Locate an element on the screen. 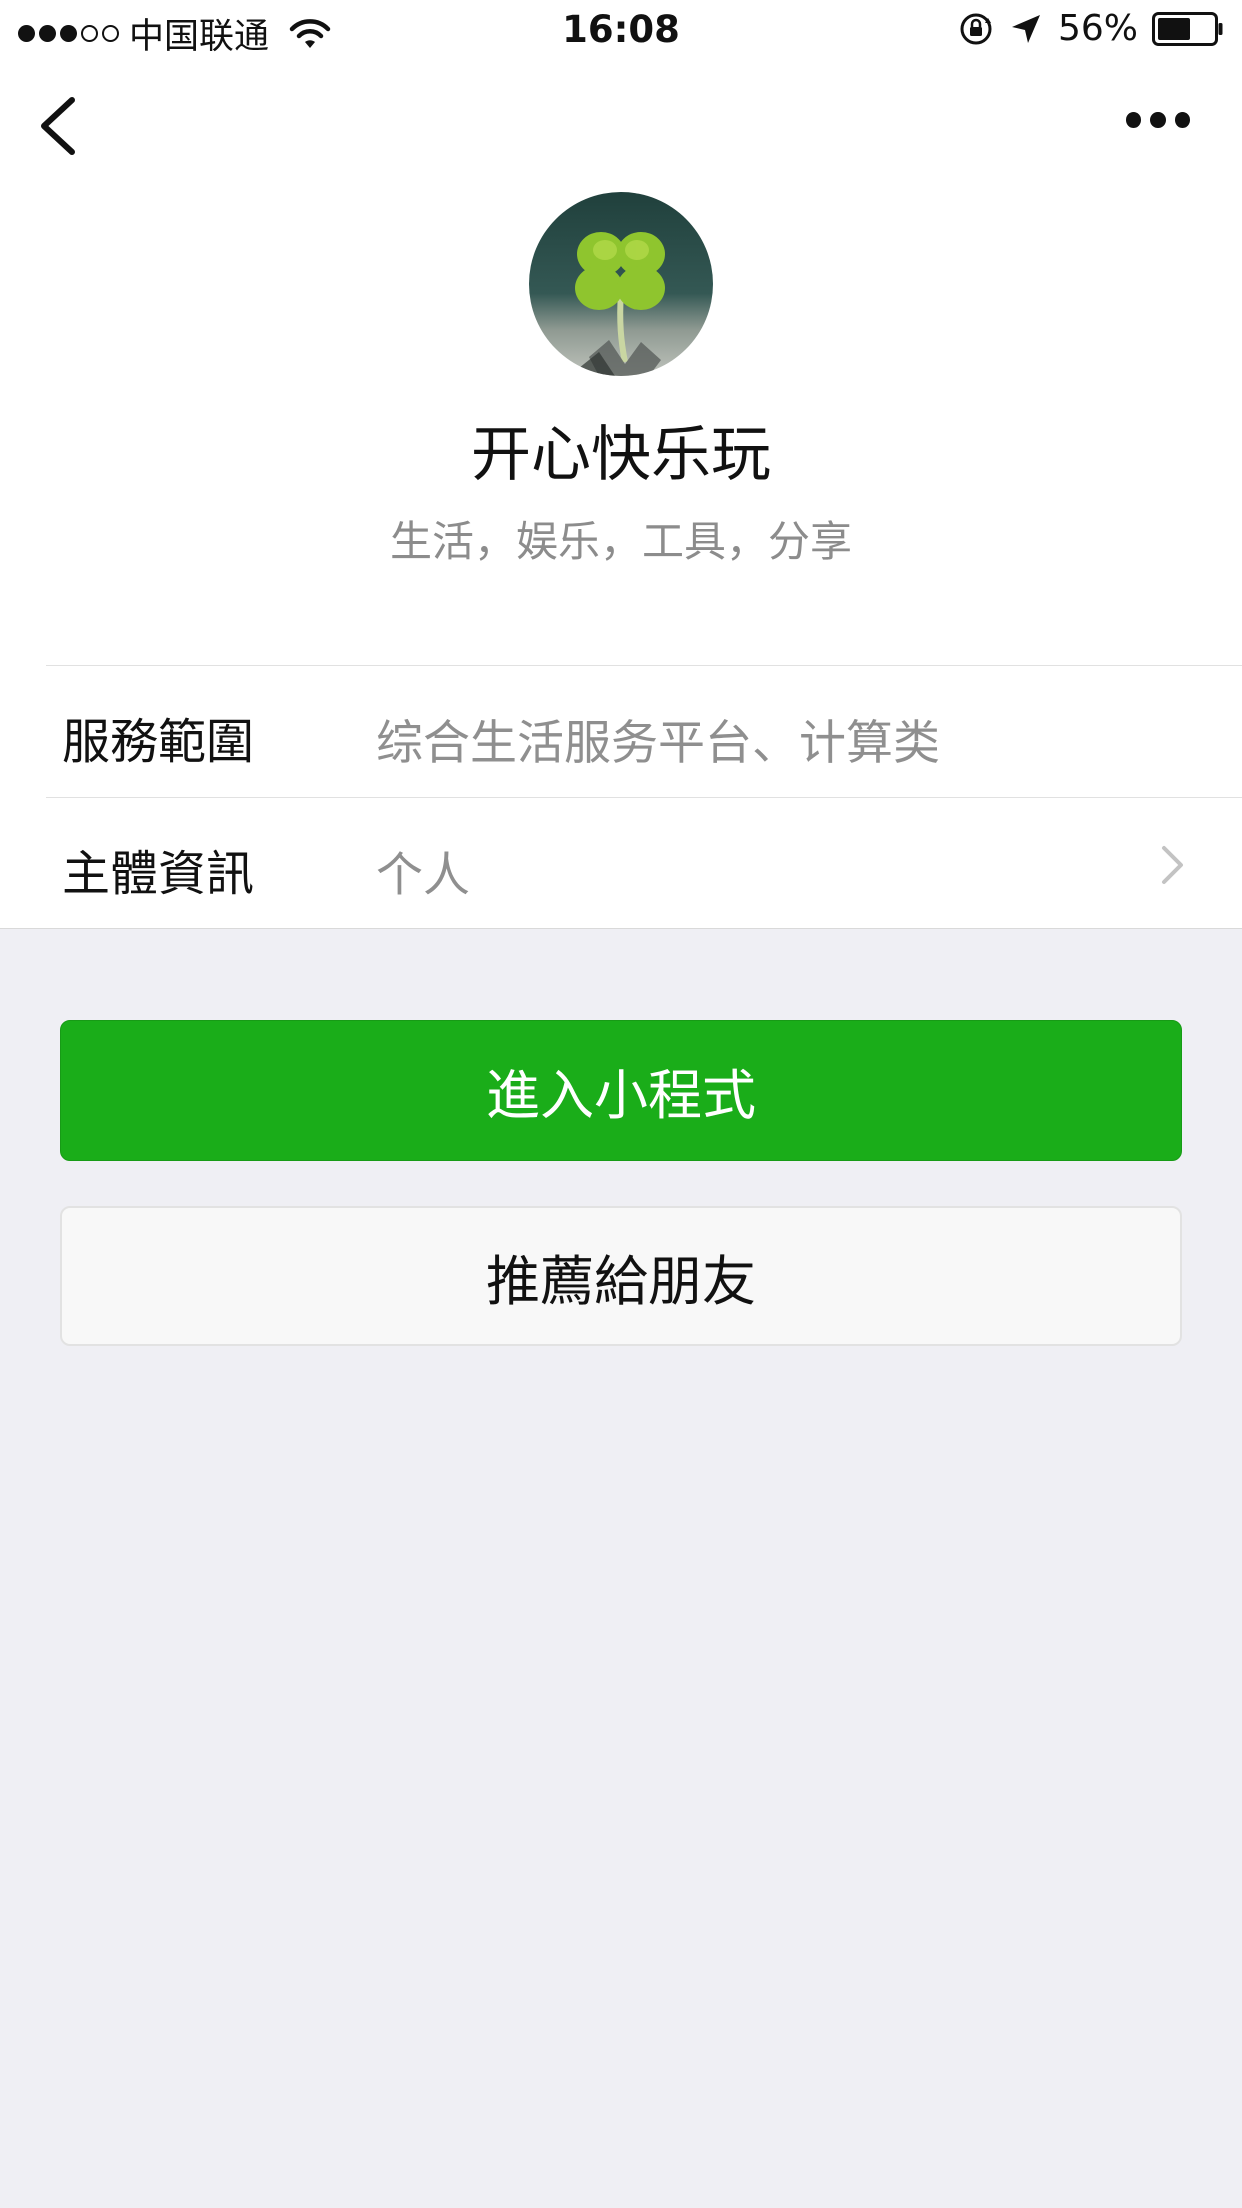  enter-mini-program-button: 進入小程式 is located at coordinates (621, 1090).